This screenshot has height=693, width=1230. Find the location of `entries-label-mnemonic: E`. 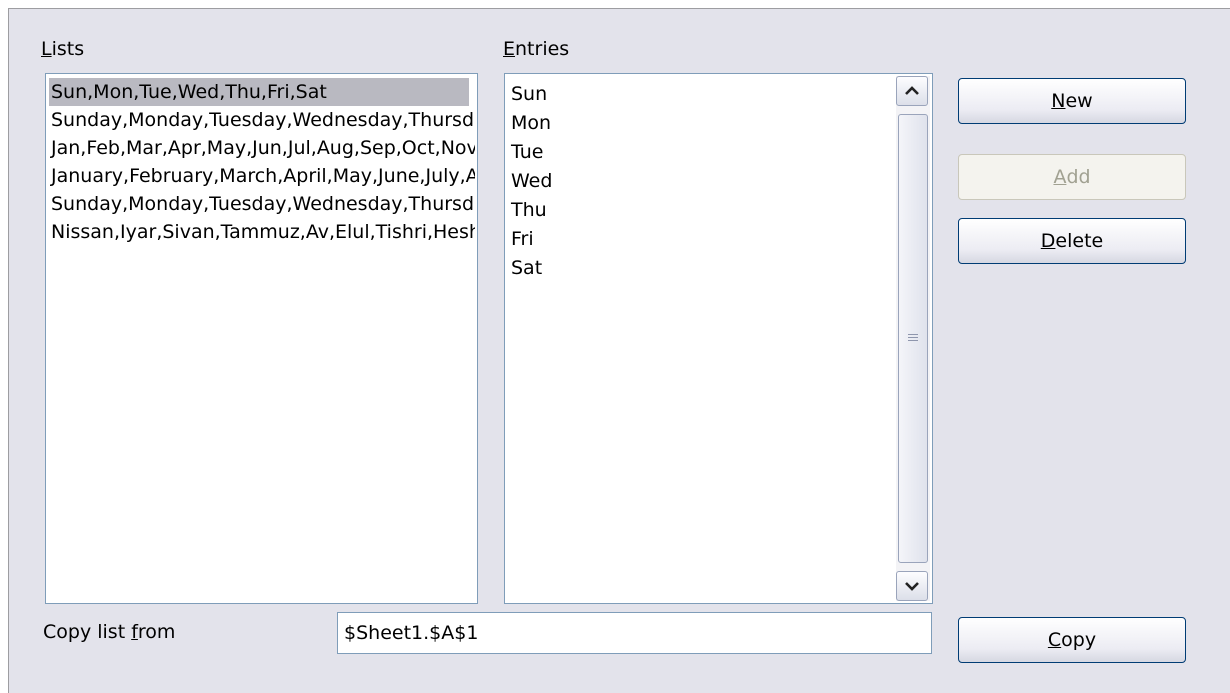

entries-label-mnemonic: E is located at coordinates (509, 49).